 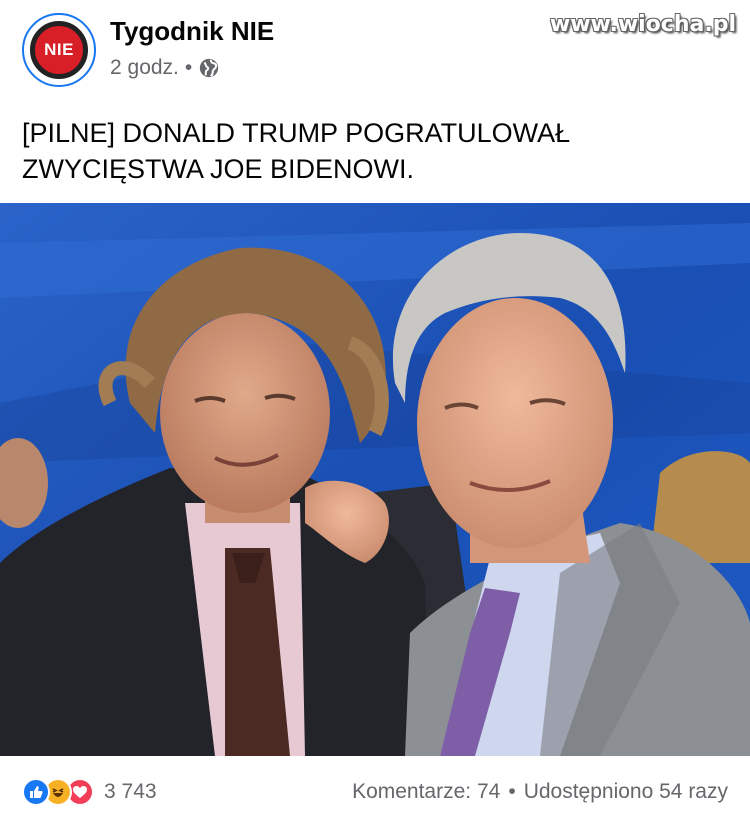 I want to click on engagement-stats: Komentarze: 74 • Udostępniono 54 razy, so click(x=540, y=792).